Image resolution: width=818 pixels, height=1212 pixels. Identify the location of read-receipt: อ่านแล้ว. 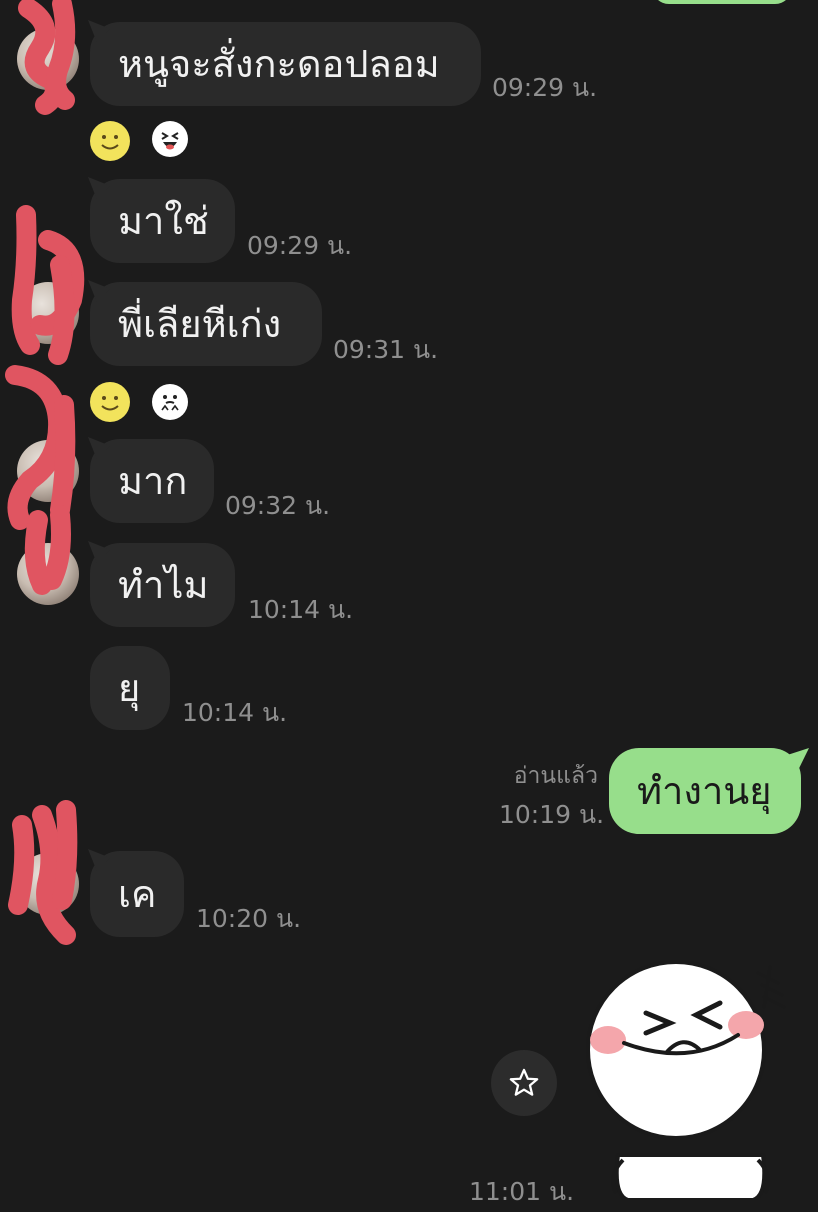
(555, 776).